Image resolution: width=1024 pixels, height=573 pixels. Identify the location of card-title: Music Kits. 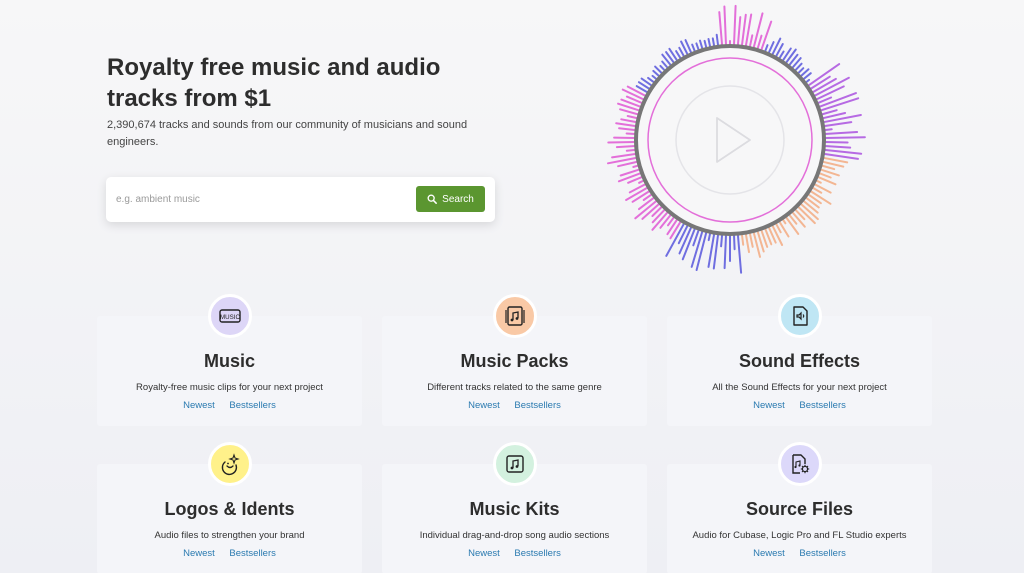
(514, 509).